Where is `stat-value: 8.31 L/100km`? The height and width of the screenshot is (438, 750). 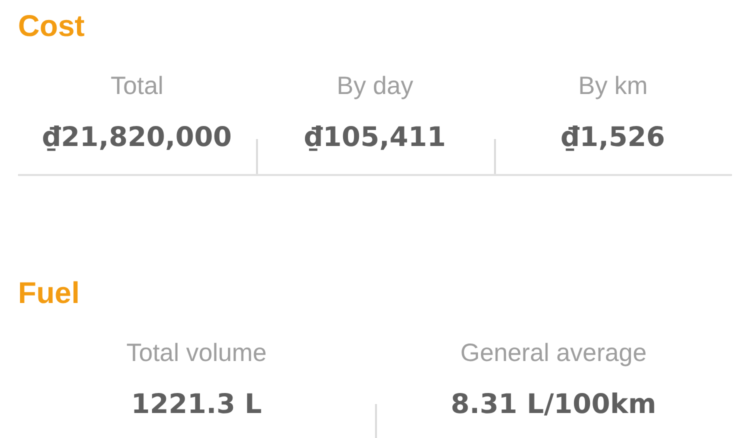
stat-value: 8.31 L/100km is located at coordinates (553, 405).